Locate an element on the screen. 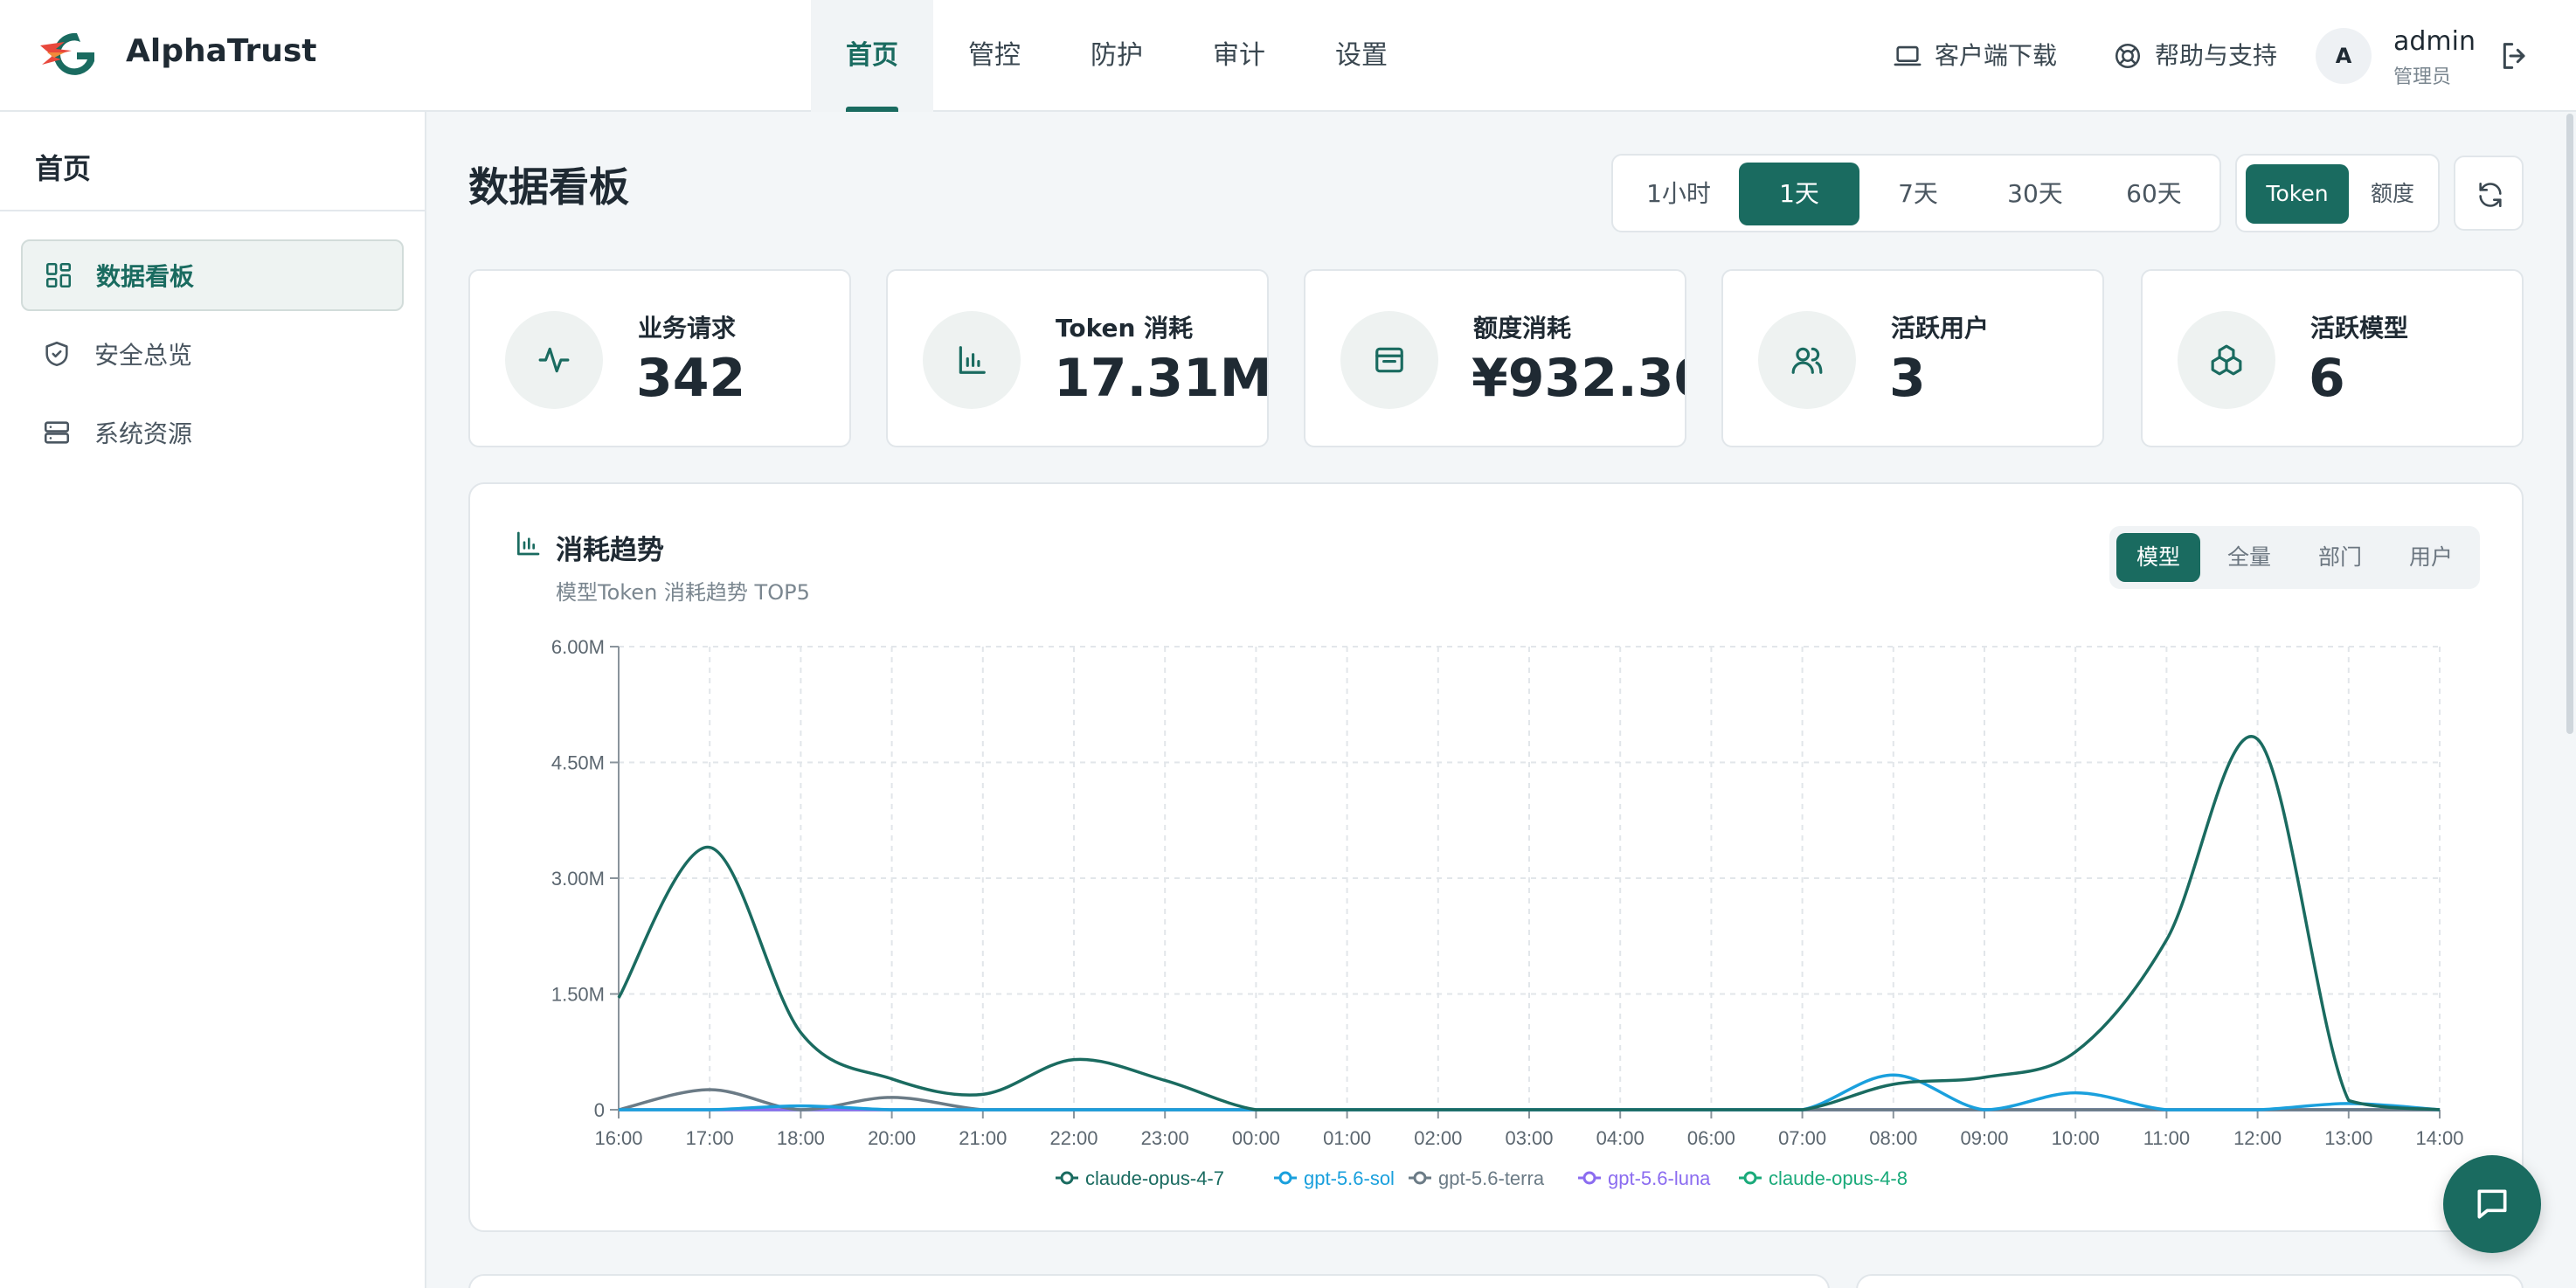 This screenshot has width=2576, height=1288. range-7d-button: 7天 is located at coordinates (1918, 194).